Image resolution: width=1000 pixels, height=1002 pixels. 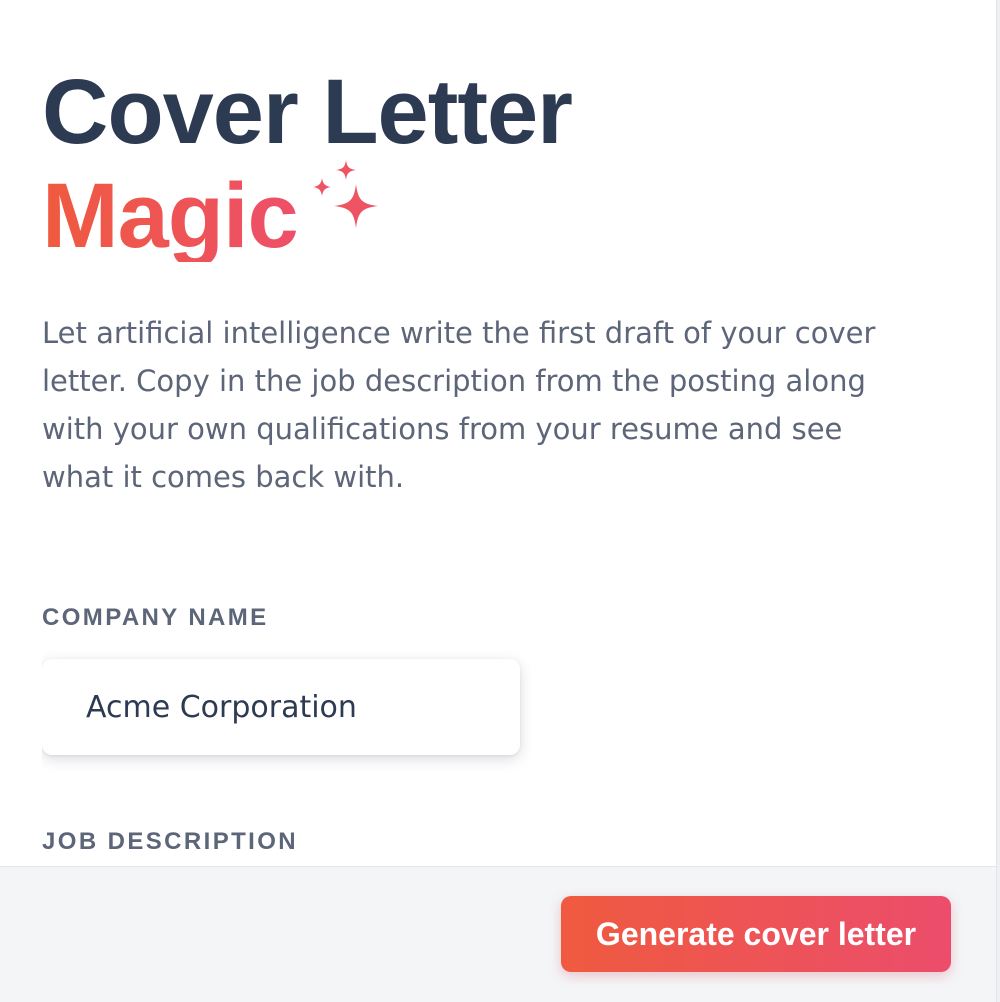 What do you see at coordinates (170, 216) in the screenshot?
I see `title-magic-word: Magic` at bounding box center [170, 216].